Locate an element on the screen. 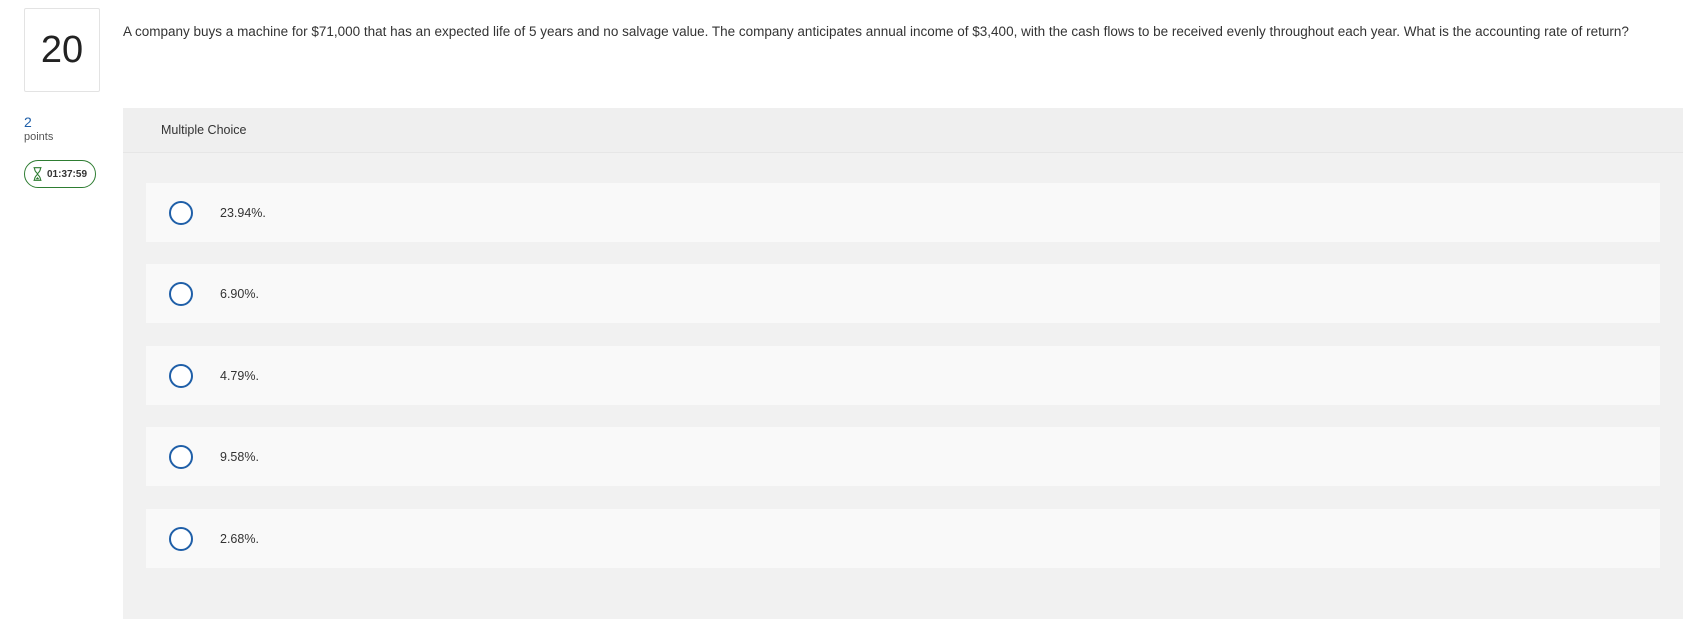  hourglass-icon is located at coordinates (37, 174).